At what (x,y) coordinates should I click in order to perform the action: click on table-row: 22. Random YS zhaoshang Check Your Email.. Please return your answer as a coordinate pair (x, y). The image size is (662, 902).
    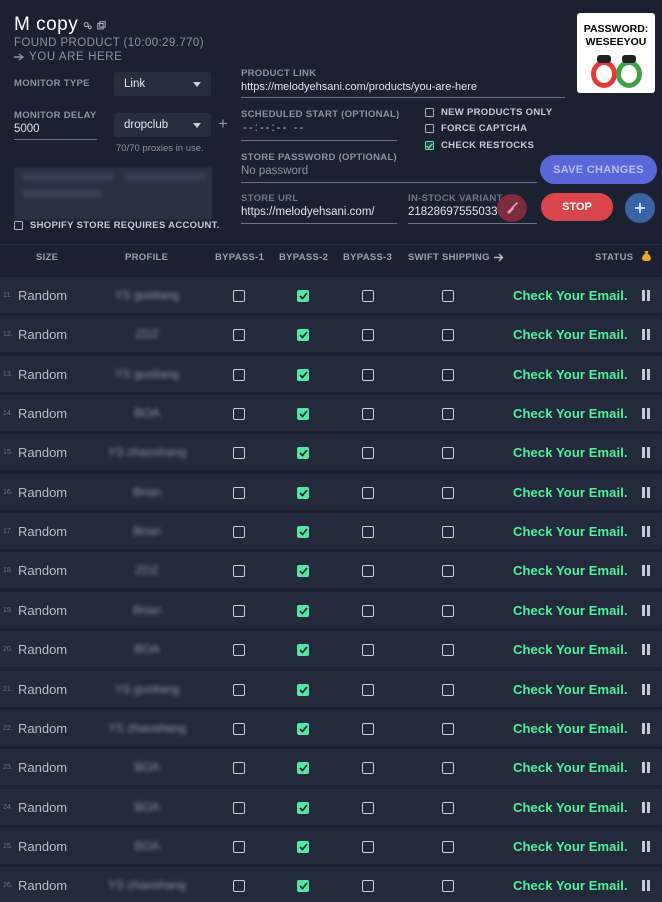
    Looking at the image, I should click on (331, 727).